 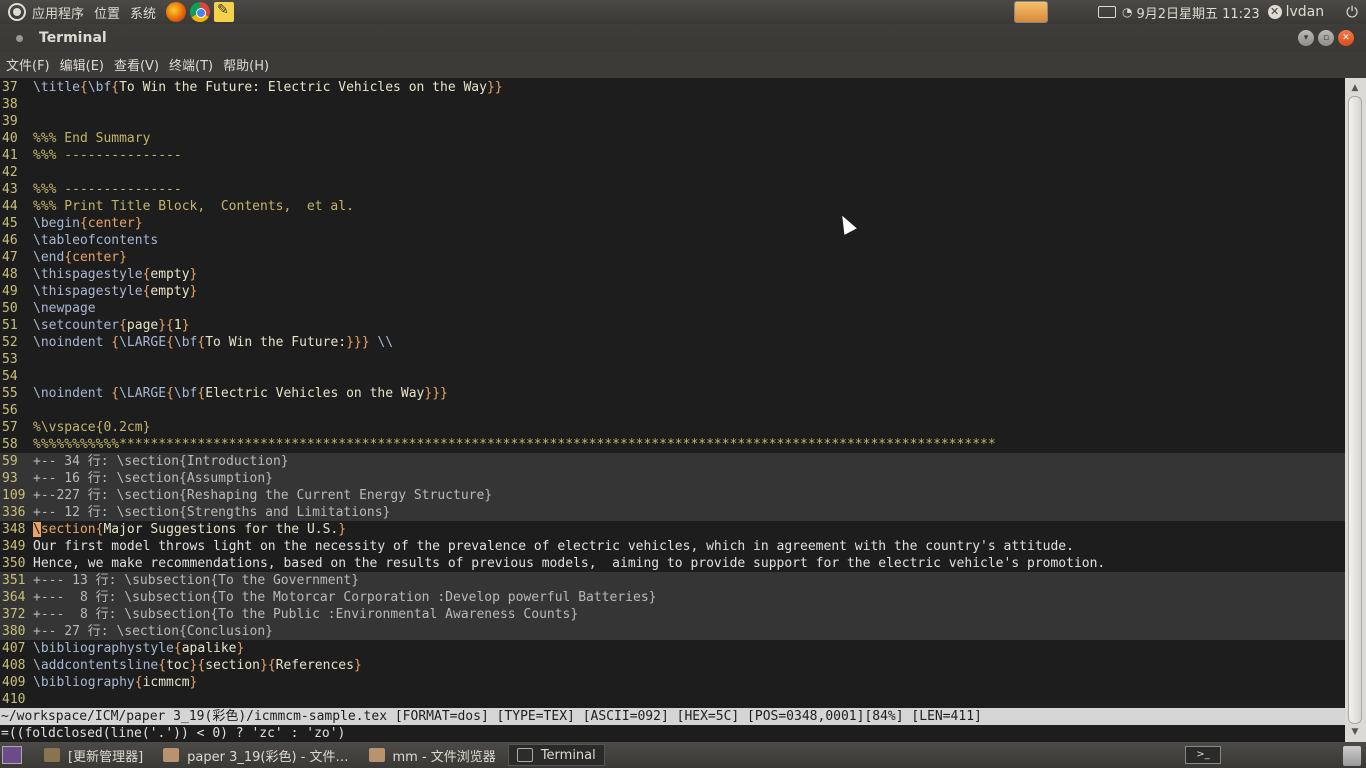 What do you see at coordinates (672, 648) in the screenshot?
I see `code-line: 407 \bibliographystyle{apalike}` at bounding box center [672, 648].